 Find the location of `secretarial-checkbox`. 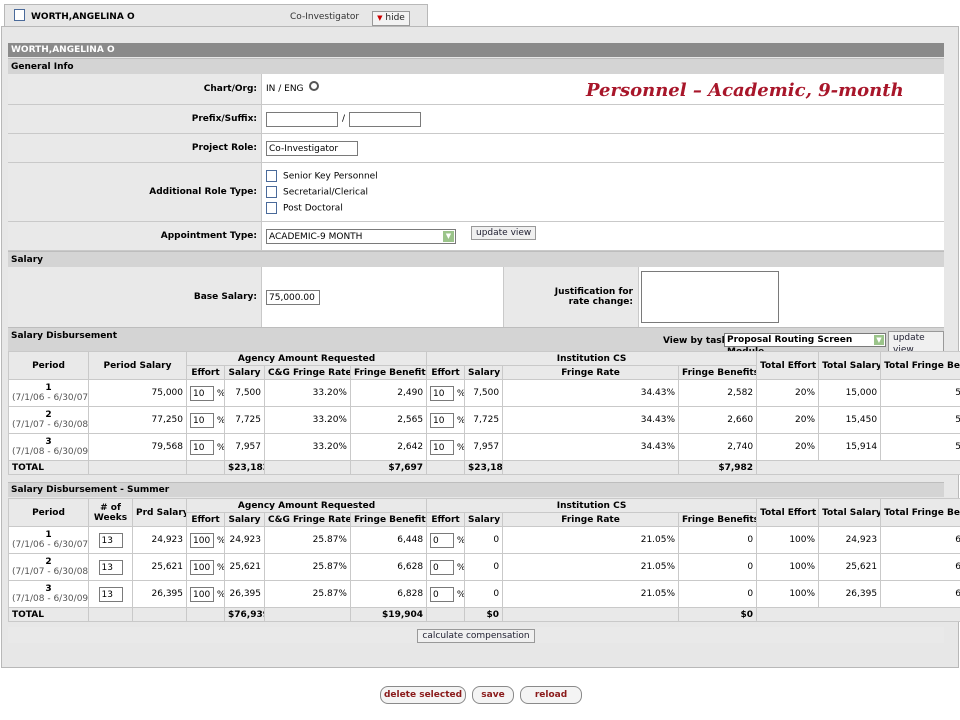

secretarial-checkbox is located at coordinates (271, 192).